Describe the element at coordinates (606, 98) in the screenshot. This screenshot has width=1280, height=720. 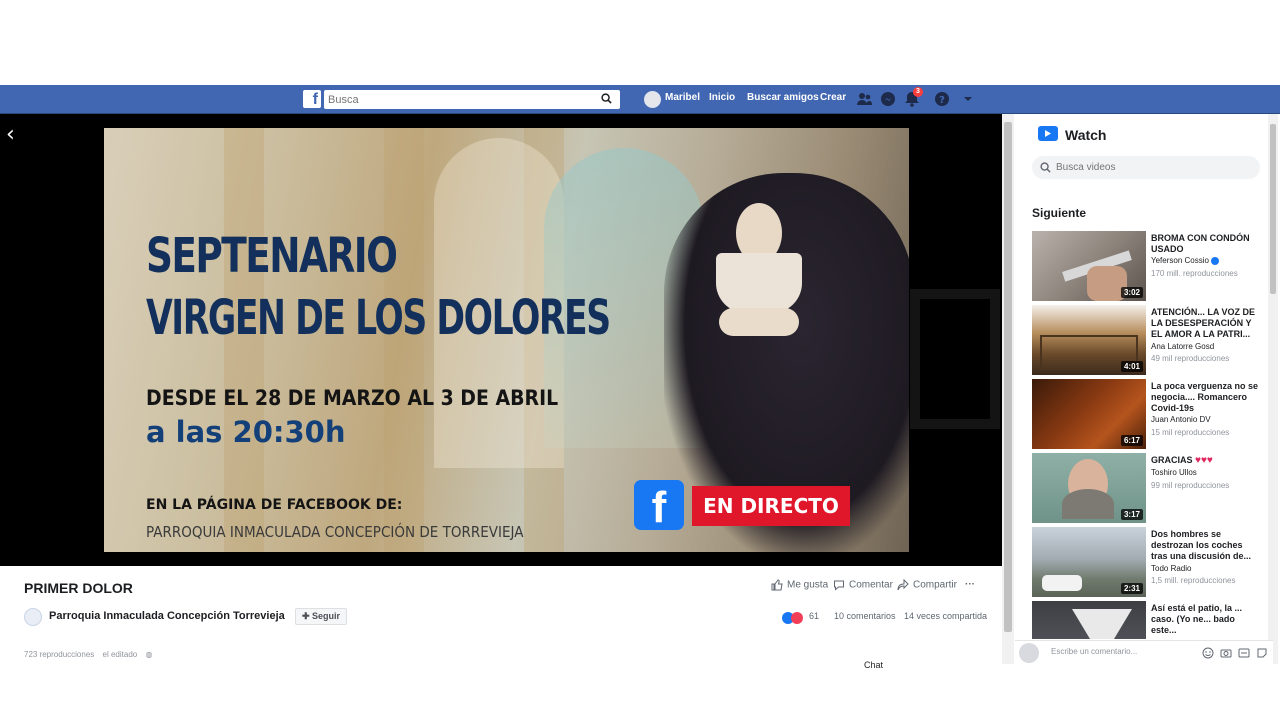
I see `search-icon` at that location.